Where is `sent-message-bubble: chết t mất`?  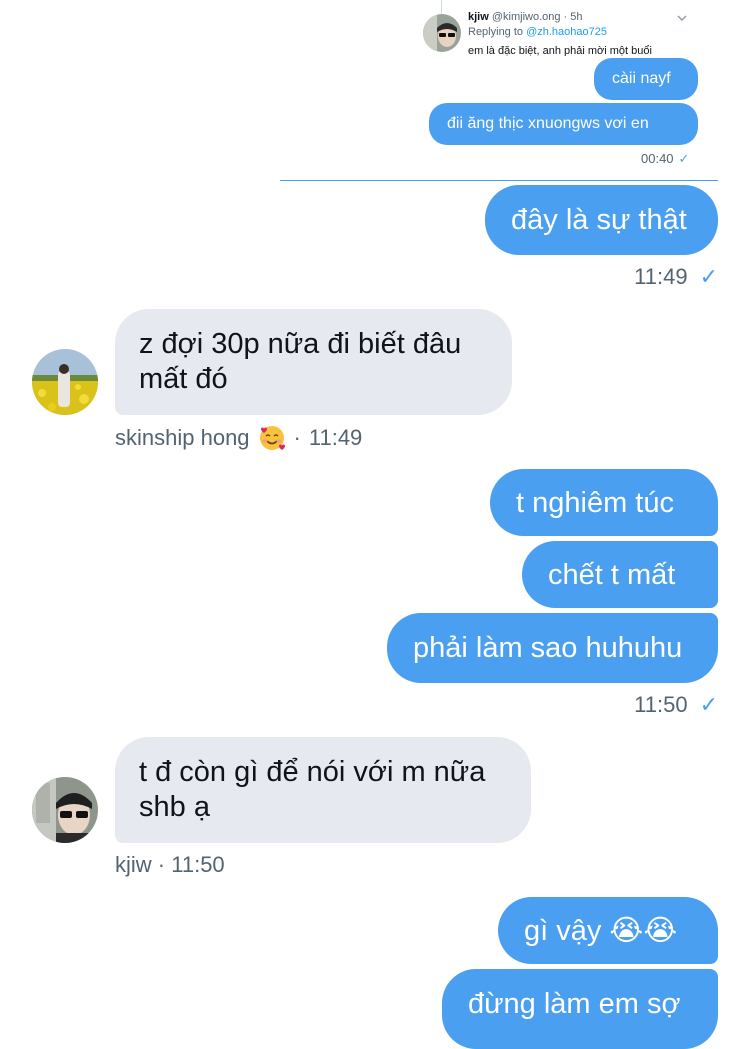
sent-message-bubble: chết t mất is located at coordinates (620, 574).